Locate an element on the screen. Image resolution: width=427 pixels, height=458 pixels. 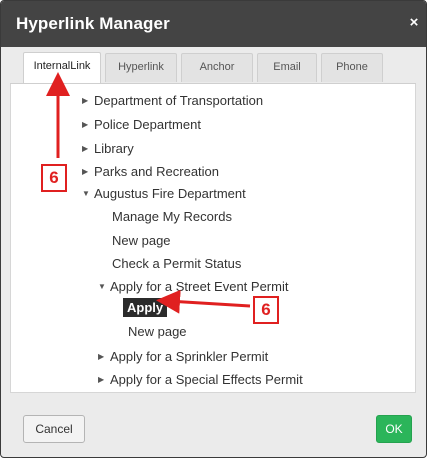
step-callout-right: 6 is located at coordinates (266, 310).